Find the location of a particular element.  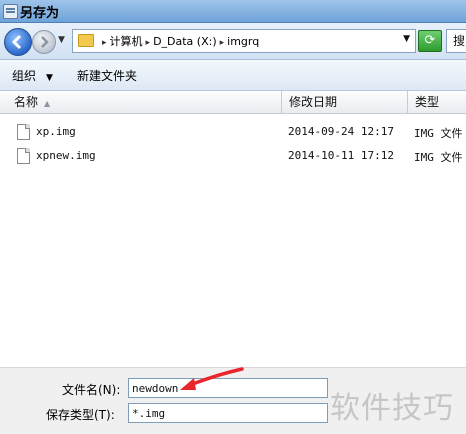

annotation-arrow-icon is located at coordinates (212, 378).